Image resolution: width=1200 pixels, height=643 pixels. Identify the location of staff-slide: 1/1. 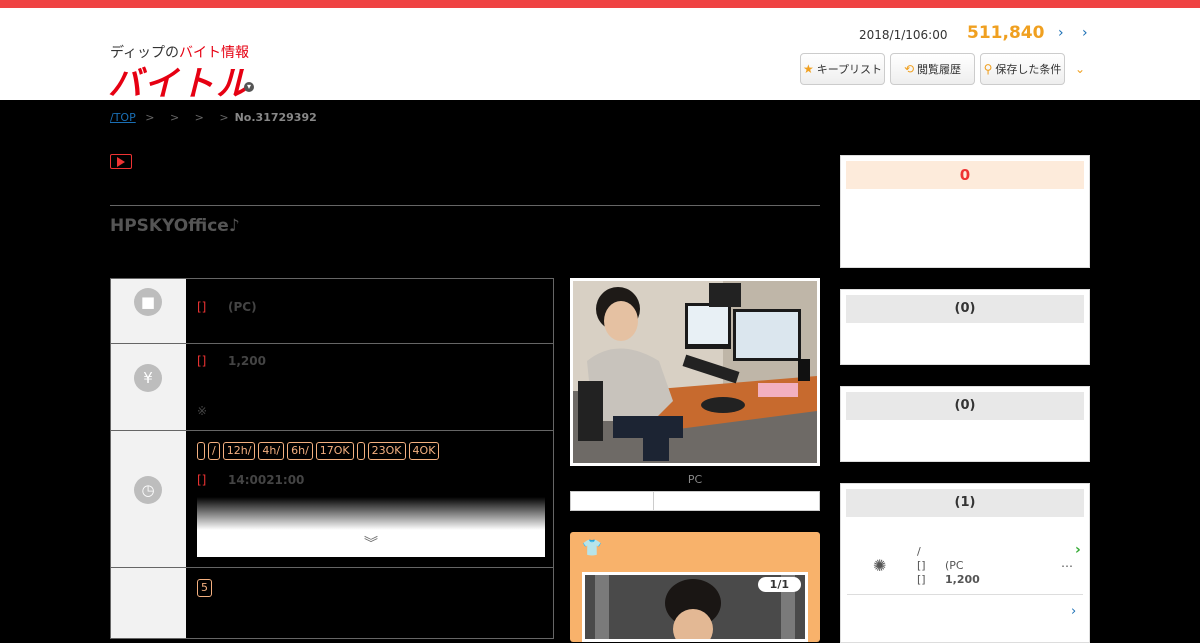
(695, 607).